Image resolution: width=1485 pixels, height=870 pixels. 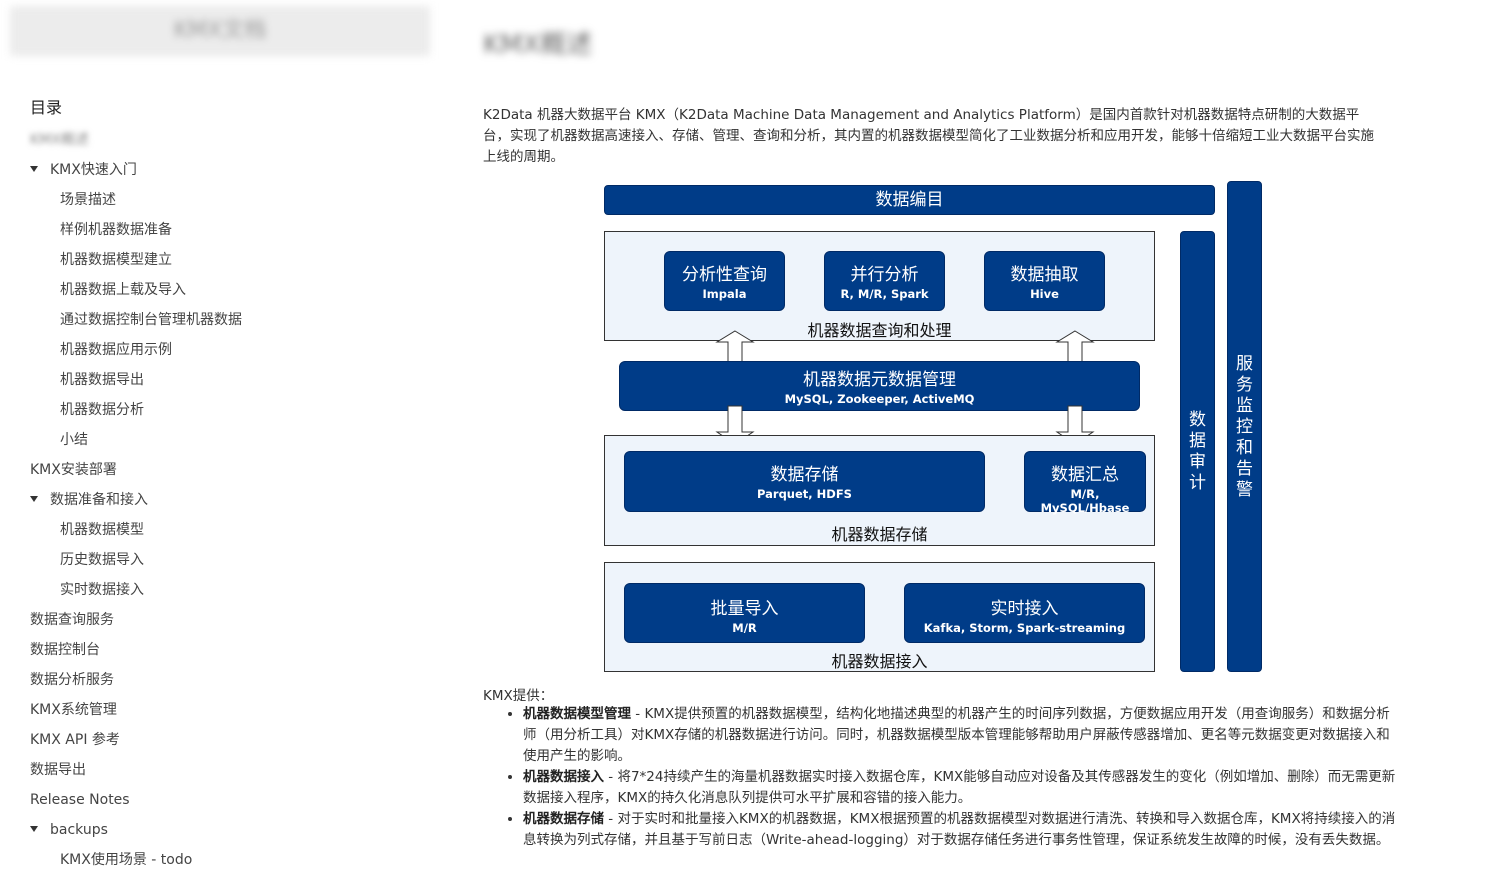 I want to click on toc-item: 数据导出, so click(x=58, y=770).